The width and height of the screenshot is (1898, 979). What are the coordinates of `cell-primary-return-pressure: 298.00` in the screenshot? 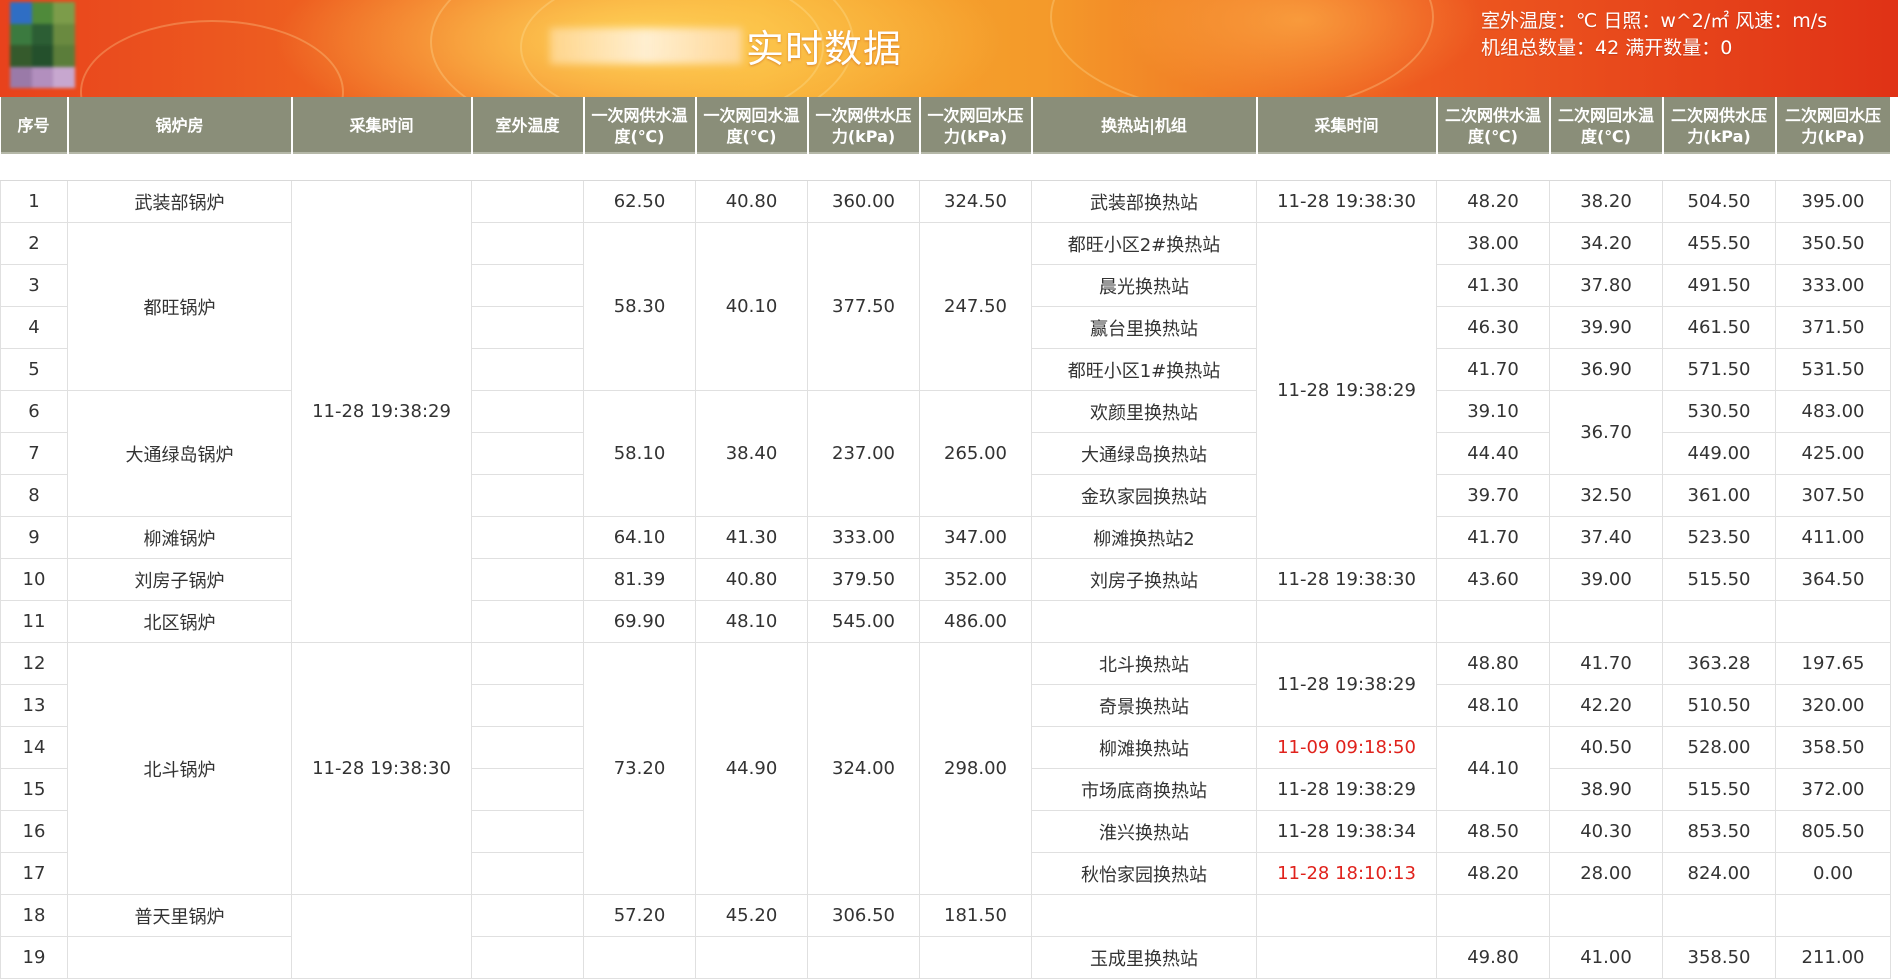 It's located at (975, 768).